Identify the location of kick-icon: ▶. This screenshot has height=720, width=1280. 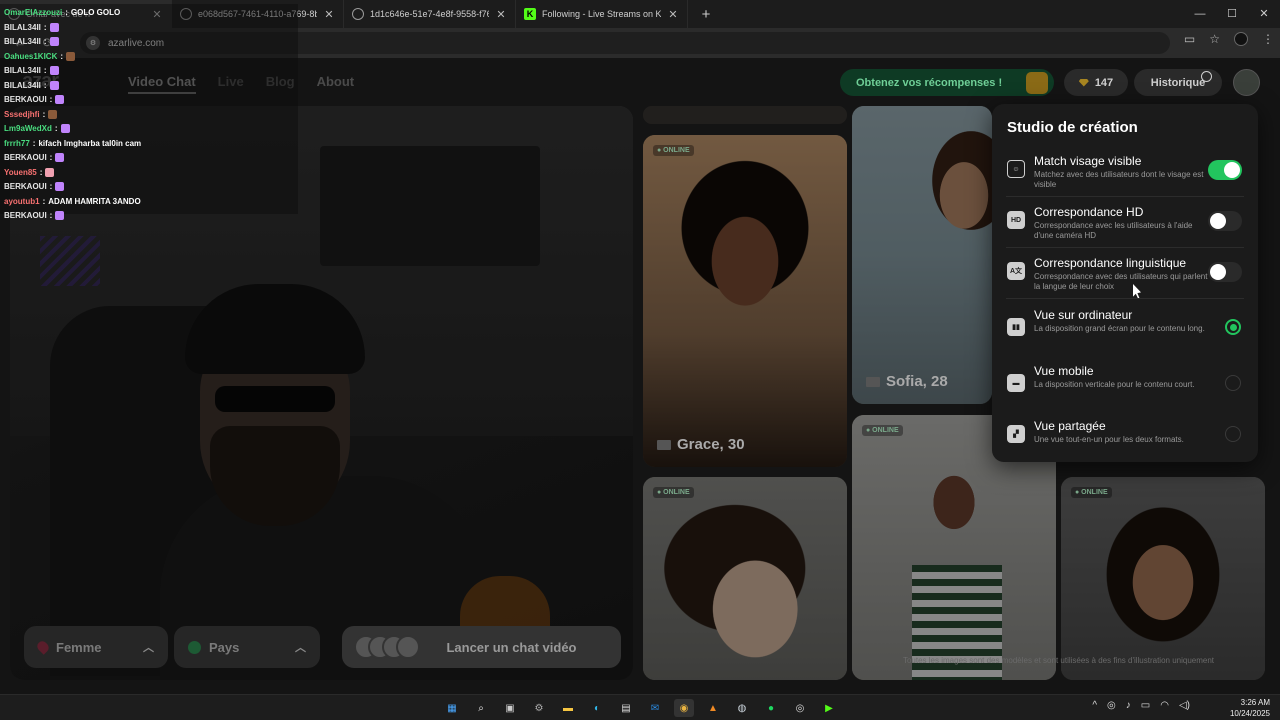
(829, 708).